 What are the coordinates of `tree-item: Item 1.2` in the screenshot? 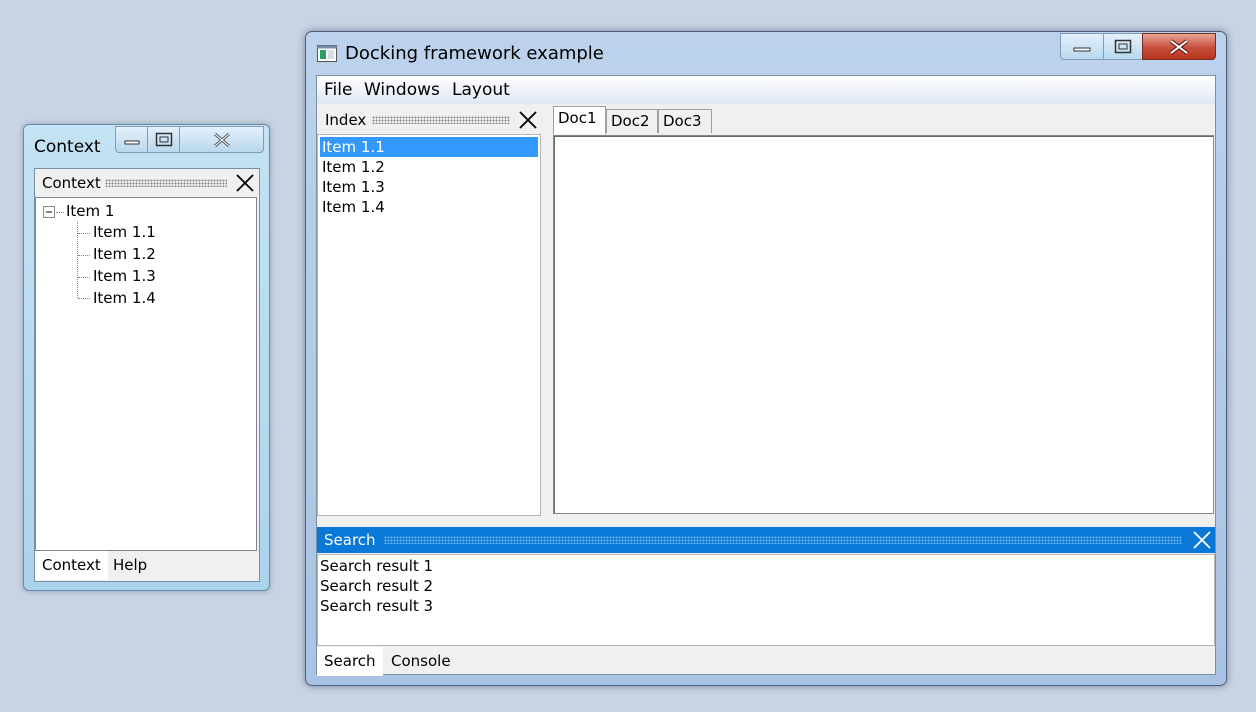 It's located at (124, 254).